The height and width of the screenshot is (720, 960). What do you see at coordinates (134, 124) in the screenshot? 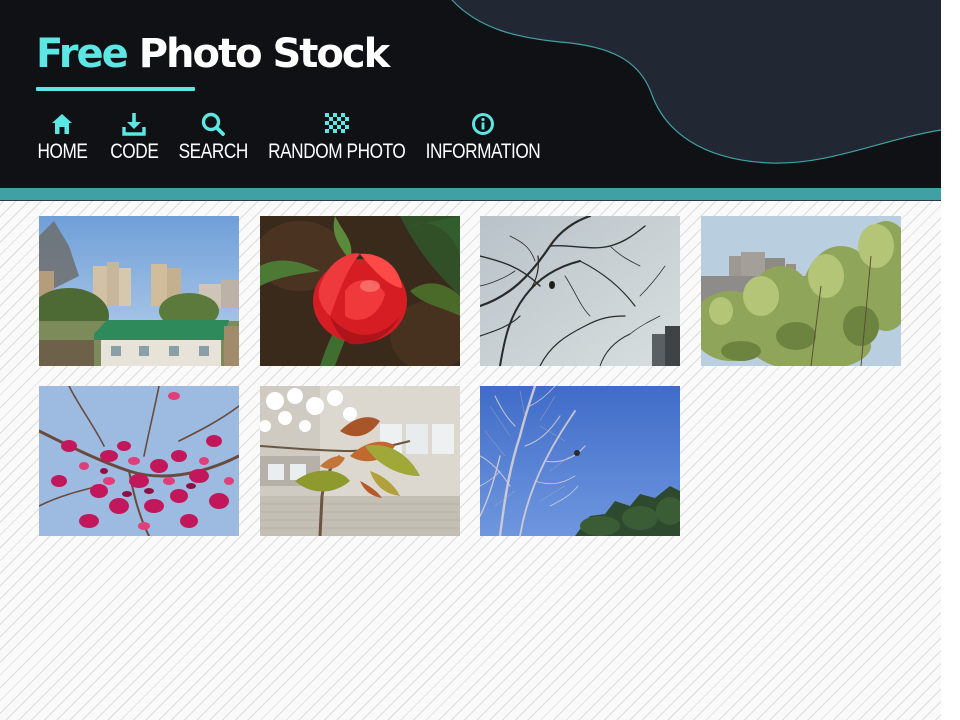
I see `download-icon` at bounding box center [134, 124].